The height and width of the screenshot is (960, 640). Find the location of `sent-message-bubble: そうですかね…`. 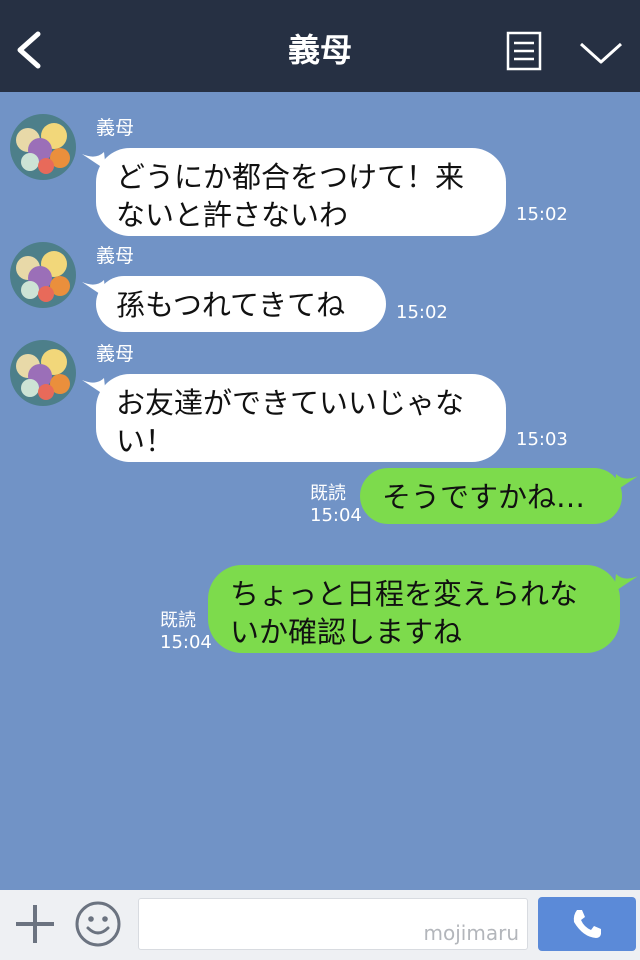

sent-message-bubble: そうですかね… is located at coordinates (491, 496).